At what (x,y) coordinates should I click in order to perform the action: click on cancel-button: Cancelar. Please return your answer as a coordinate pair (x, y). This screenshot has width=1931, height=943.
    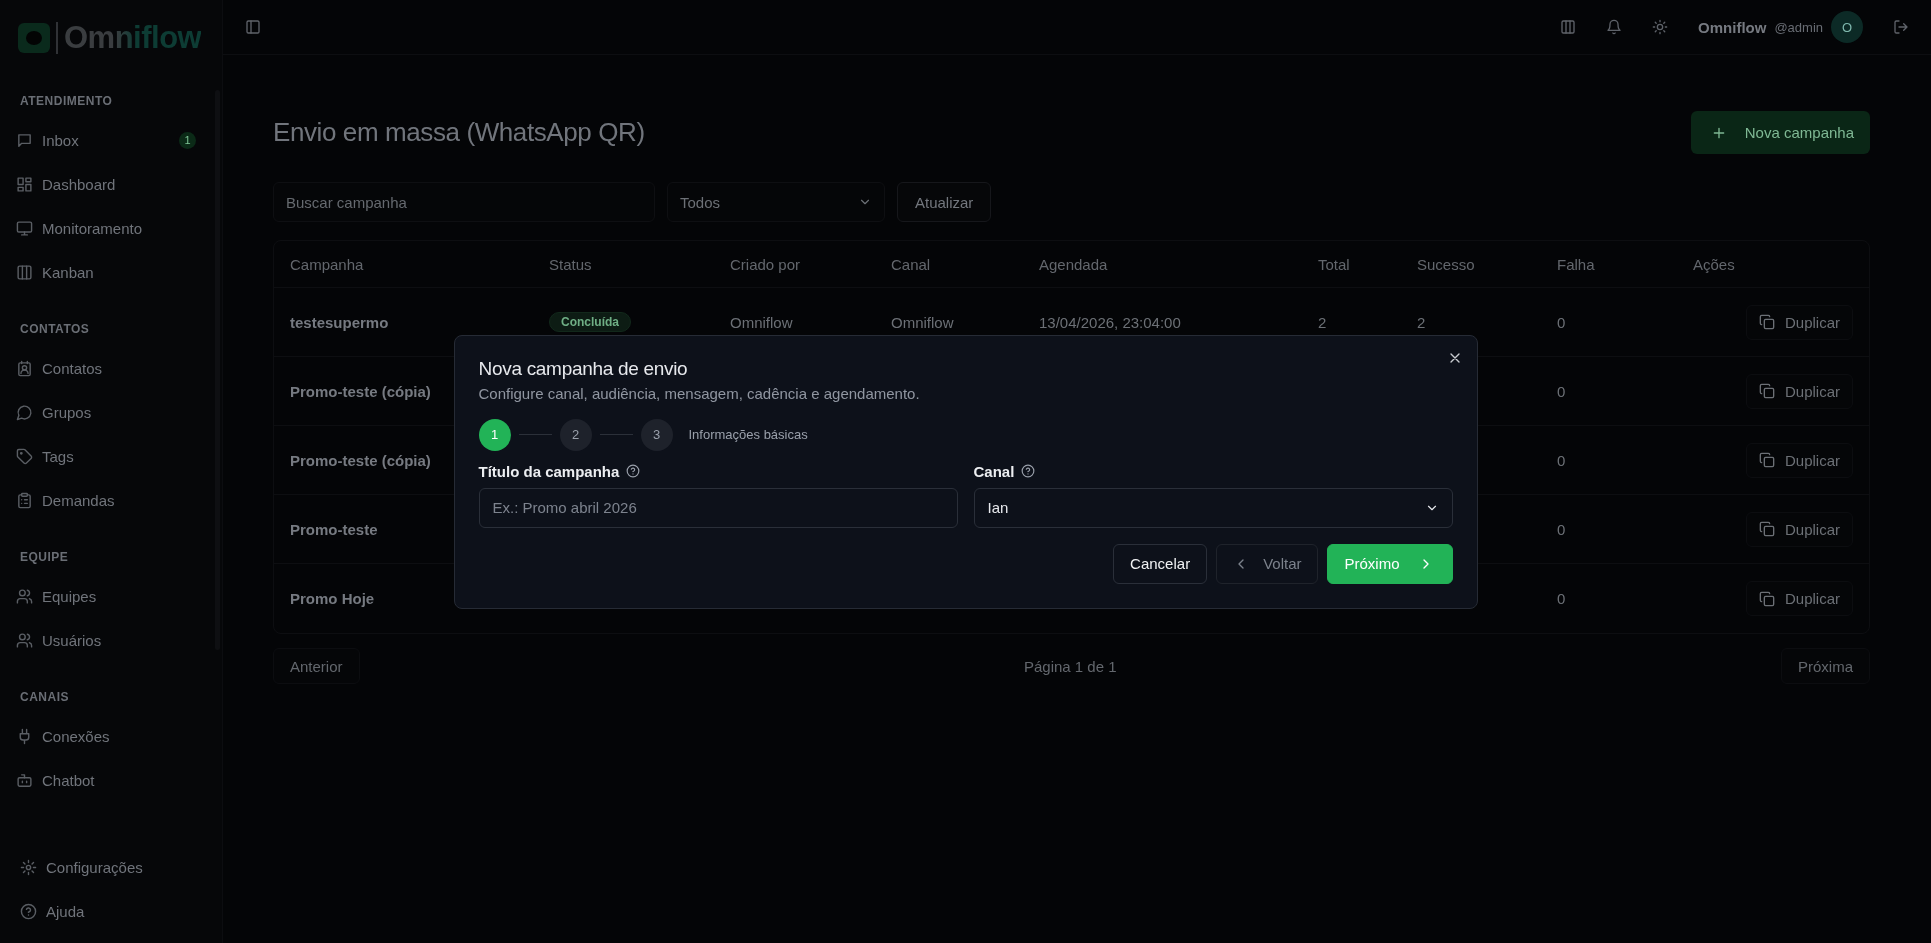
    Looking at the image, I should click on (1160, 563).